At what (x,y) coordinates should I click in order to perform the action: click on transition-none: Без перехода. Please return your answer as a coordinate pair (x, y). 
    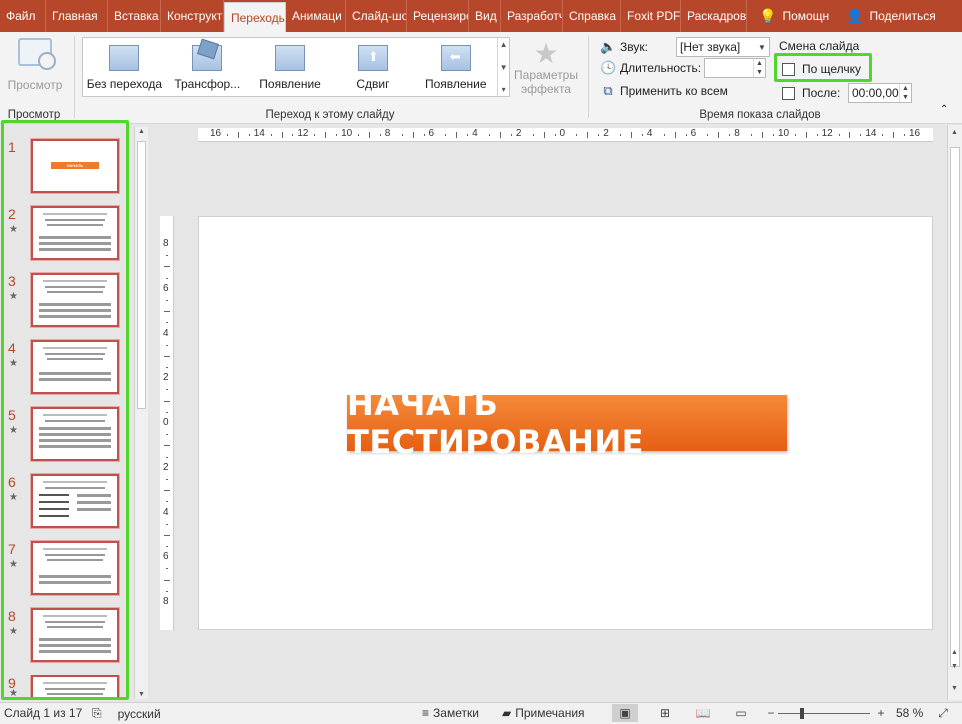
    Looking at the image, I should click on (124, 67).